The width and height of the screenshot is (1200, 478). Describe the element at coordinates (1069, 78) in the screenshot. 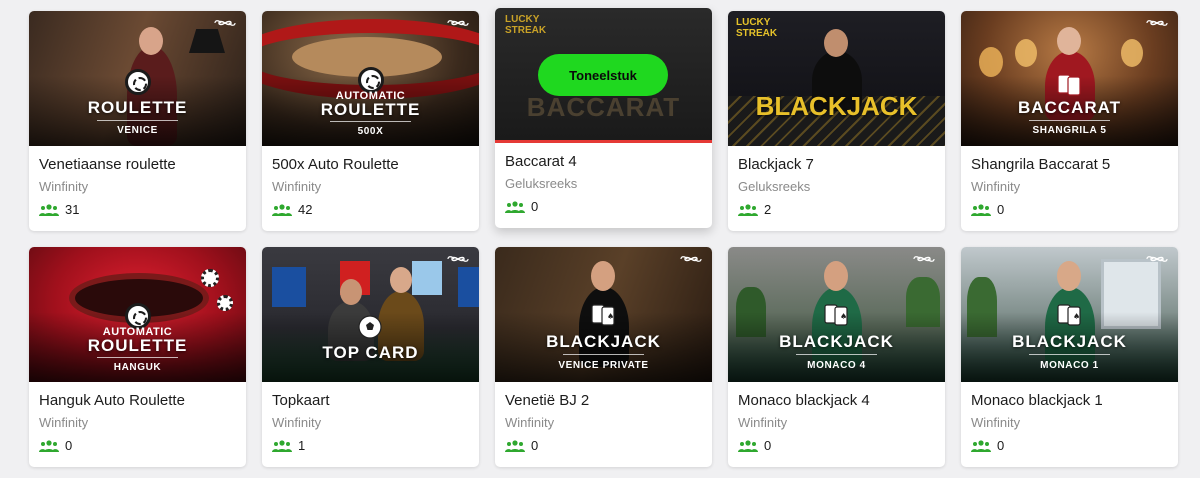

I see `game-thumbnail: BACCARAT SHANGRILA 5` at that location.